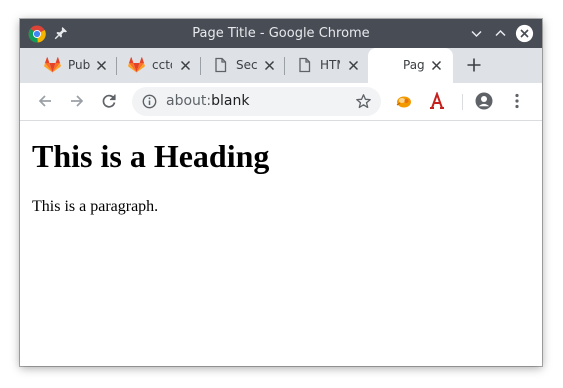 The width and height of the screenshot is (563, 388). Describe the element at coordinates (476, 33) in the screenshot. I see `minimize-button` at that location.